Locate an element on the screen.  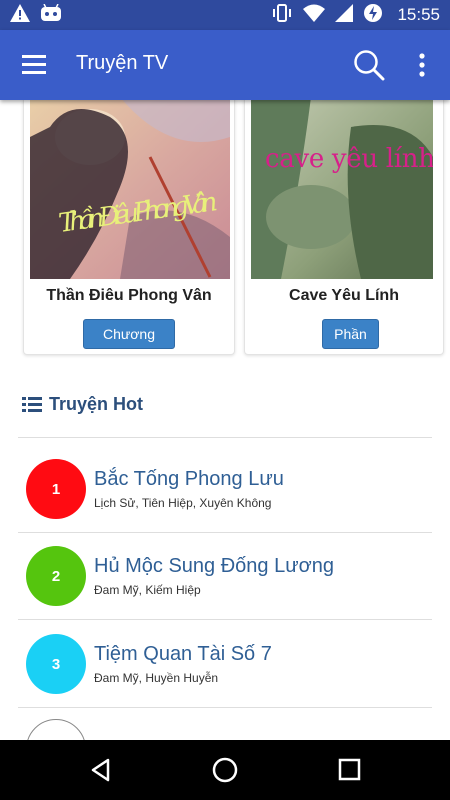
system-nav-bar is located at coordinates (225, 770).